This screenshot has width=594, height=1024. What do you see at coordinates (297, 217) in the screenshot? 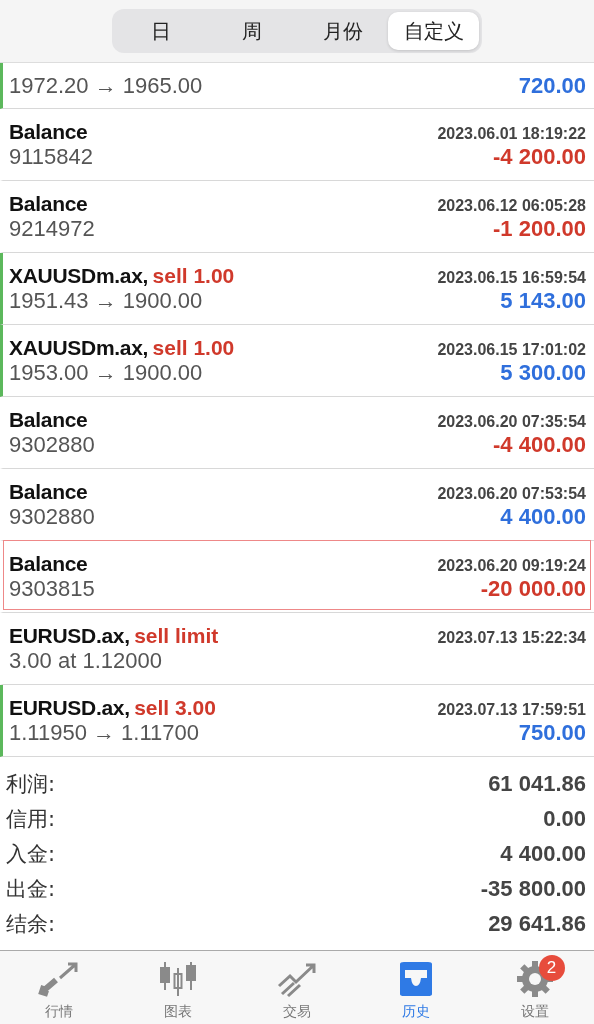
I see `history-row: Balance 2023.06.12 06:05:28 9214972 -1 200.00` at bounding box center [297, 217].